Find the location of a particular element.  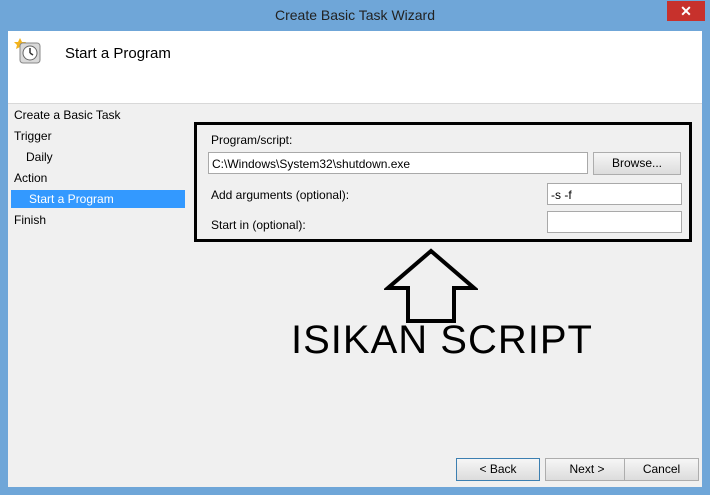

annotation-text: ISIKAN SCRIPT is located at coordinates (442, 340).